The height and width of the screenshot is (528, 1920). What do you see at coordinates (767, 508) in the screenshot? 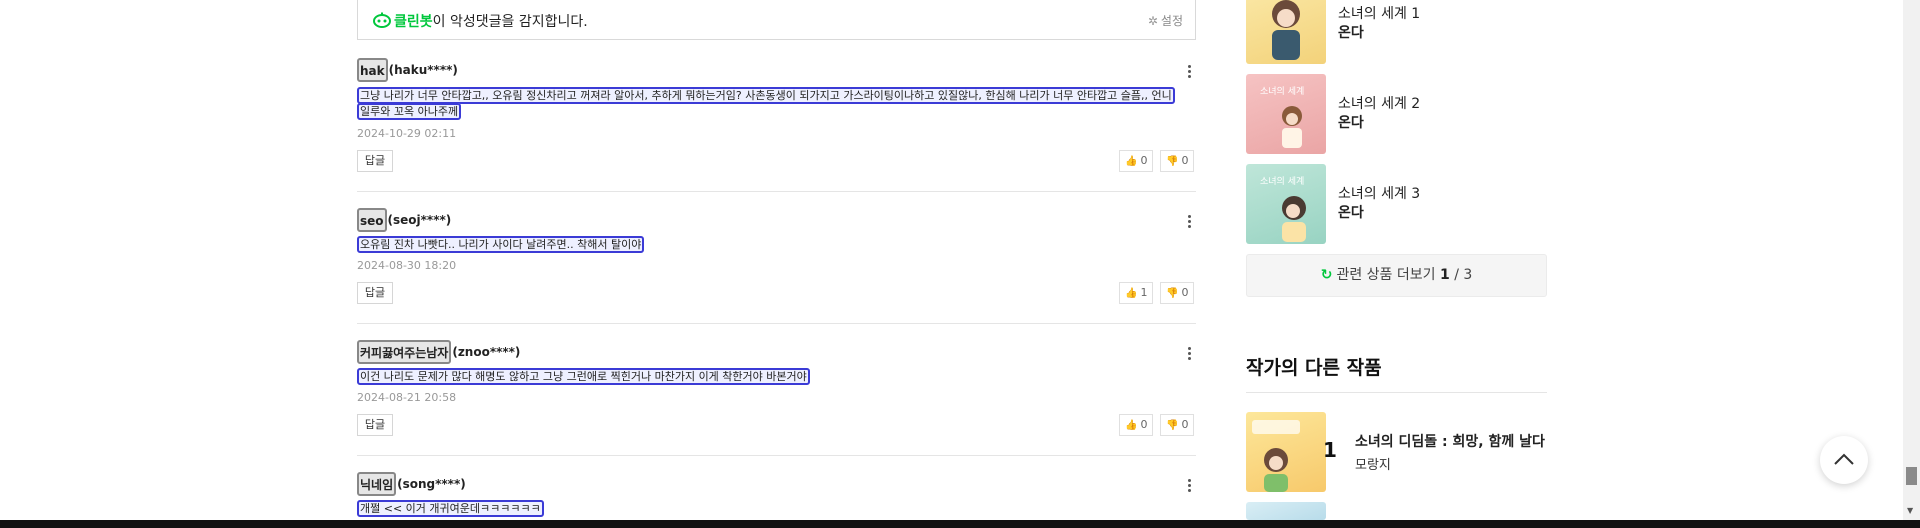
I see `comment-body: 개쩔 << 이거 개귀여운데ㅋㅋㅋㅋㅋㅋ` at bounding box center [767, 508].